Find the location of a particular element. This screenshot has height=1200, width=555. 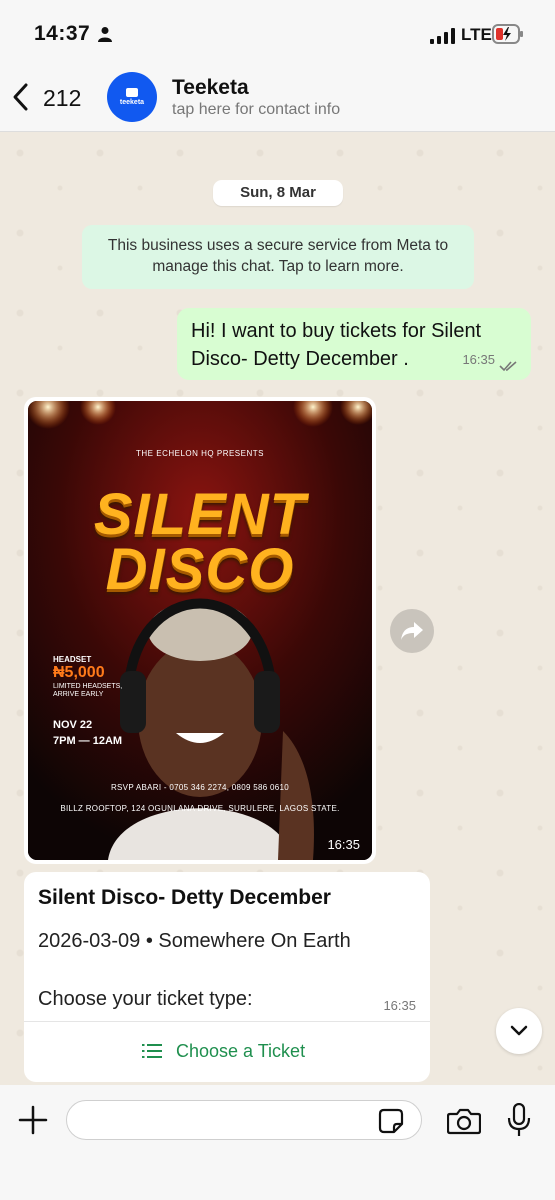

forward-icon is located at coordinates (412, 631).